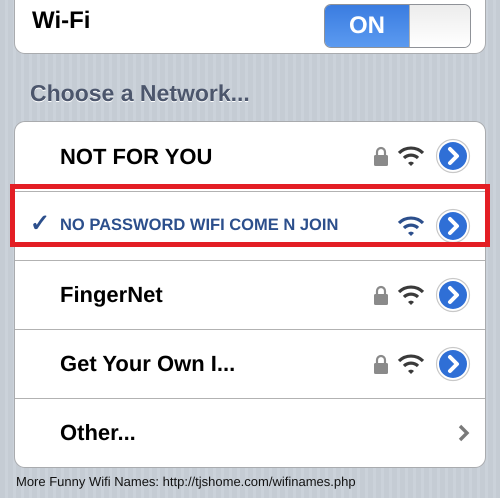 Image resolution: width=500 pixels, height=498 pixels. I want to click on network-row: FingerNet, so click(250, 294).